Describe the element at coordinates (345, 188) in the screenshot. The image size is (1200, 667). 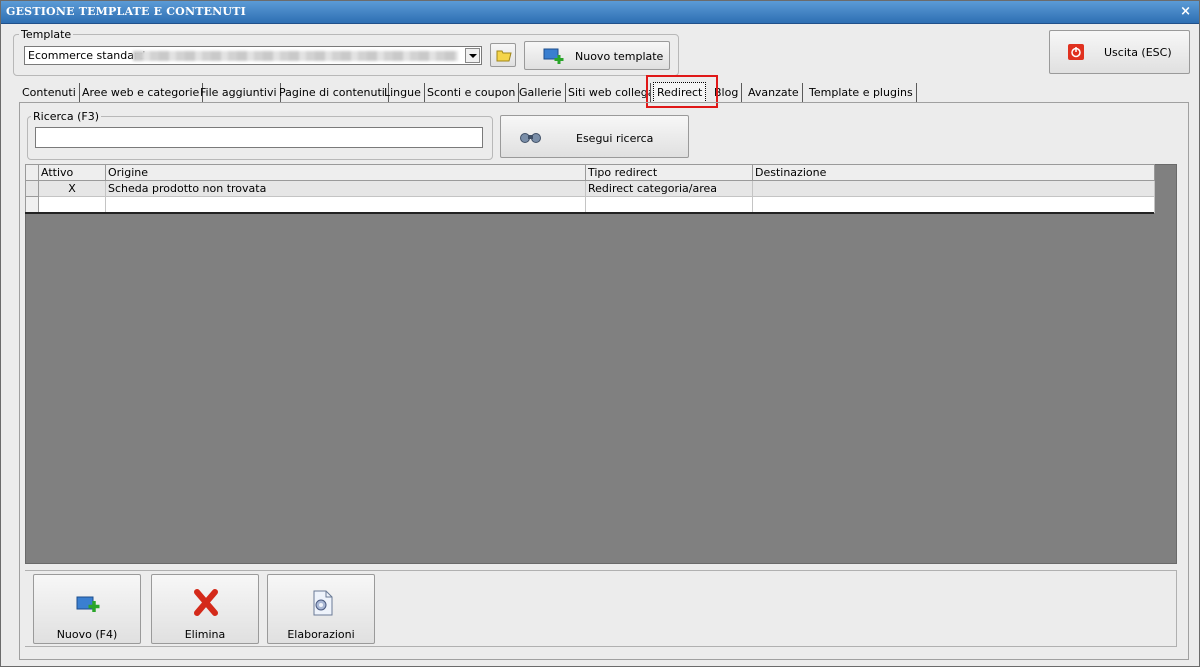
I see `cell-origine: Scheda prodotto non trovata` at that location.